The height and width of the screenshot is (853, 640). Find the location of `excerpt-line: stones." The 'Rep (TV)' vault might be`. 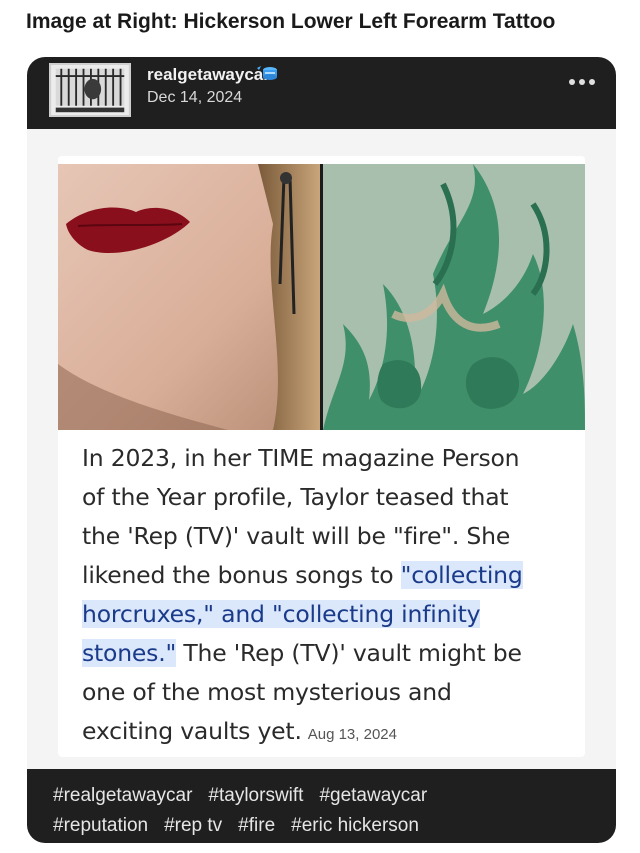

excerpt-line: stones." The 'Rep (TV)' vault might be is located at coordinates (328, 653).